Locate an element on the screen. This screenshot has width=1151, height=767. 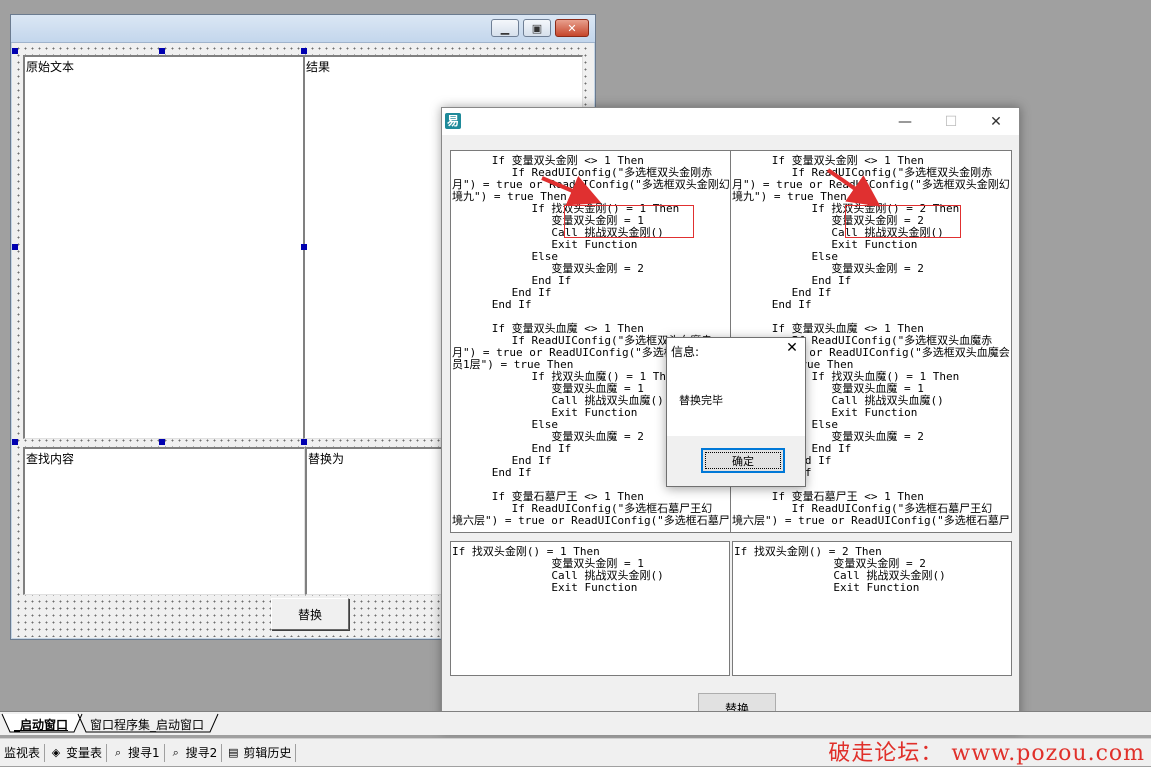
status-item-variables: ◈ 变量表 is located at coordinates (76, 752).